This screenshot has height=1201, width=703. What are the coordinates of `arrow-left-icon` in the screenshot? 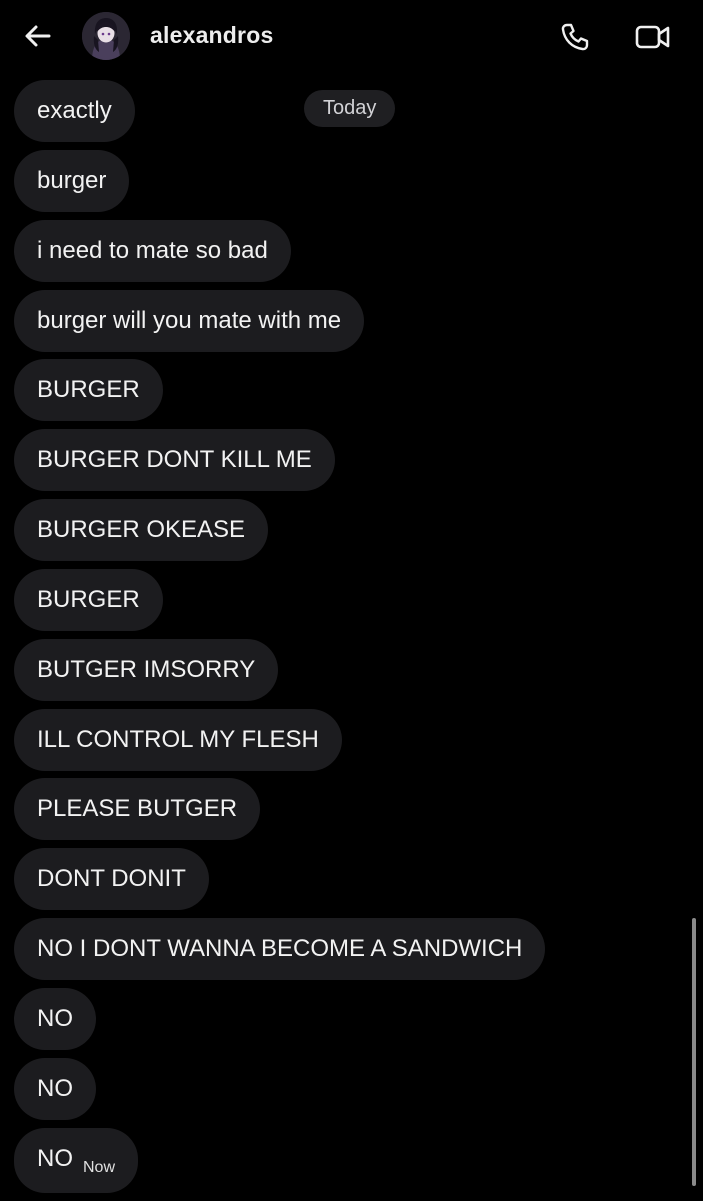 It's located at (38, 36).